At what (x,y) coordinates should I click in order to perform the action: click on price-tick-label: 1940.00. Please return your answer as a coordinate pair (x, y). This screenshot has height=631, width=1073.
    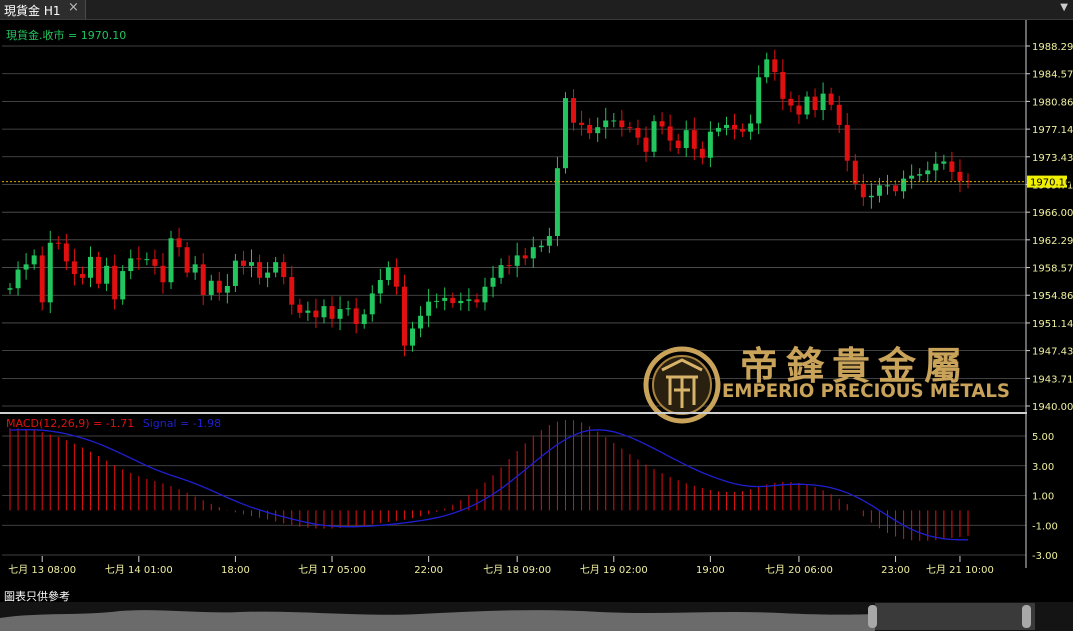
    Looking at the image, I should click on (1052, 407).